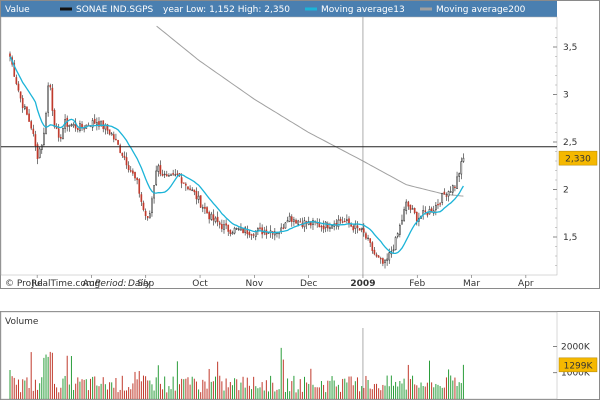 The height and width of the screenshot is (400, 600). Describe the element at coordinates (576, 347) in the screenshot. I see `volume-y-tick-label: 2000K` at that location.